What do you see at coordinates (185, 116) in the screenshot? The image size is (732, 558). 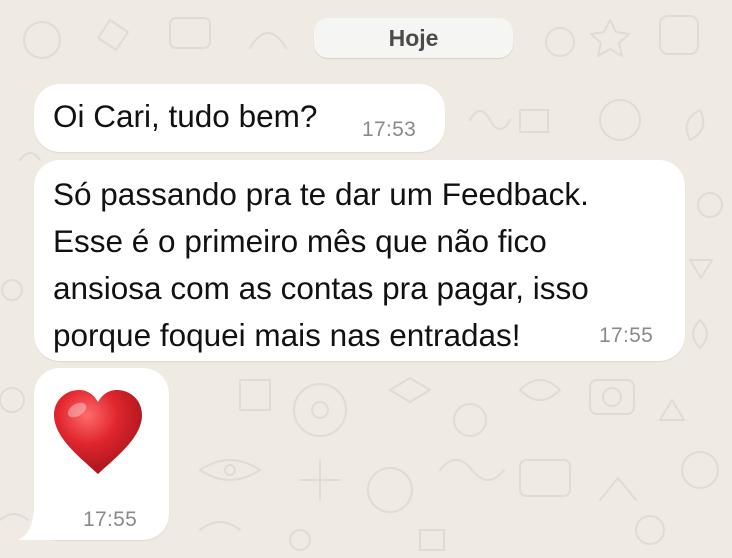 I see `message-text: Oi Cari, tudo bem?` at bounding box center [185, 116].